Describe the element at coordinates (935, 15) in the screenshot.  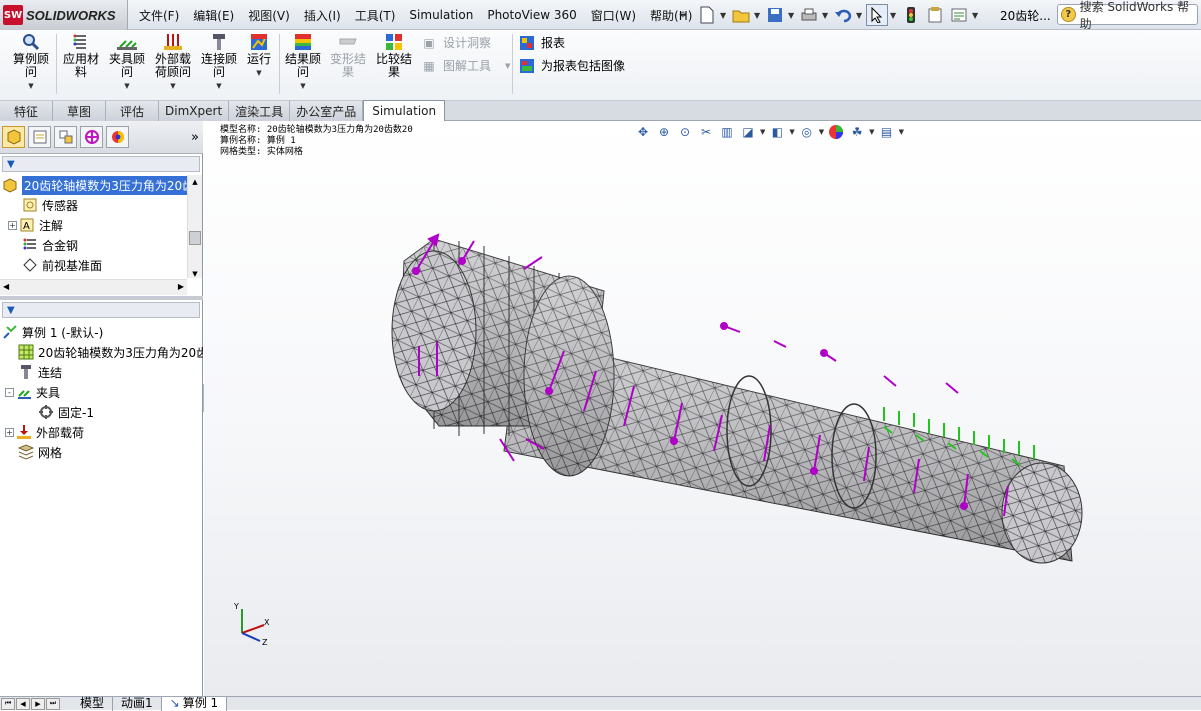
I see `file-properties-icon` at that location.